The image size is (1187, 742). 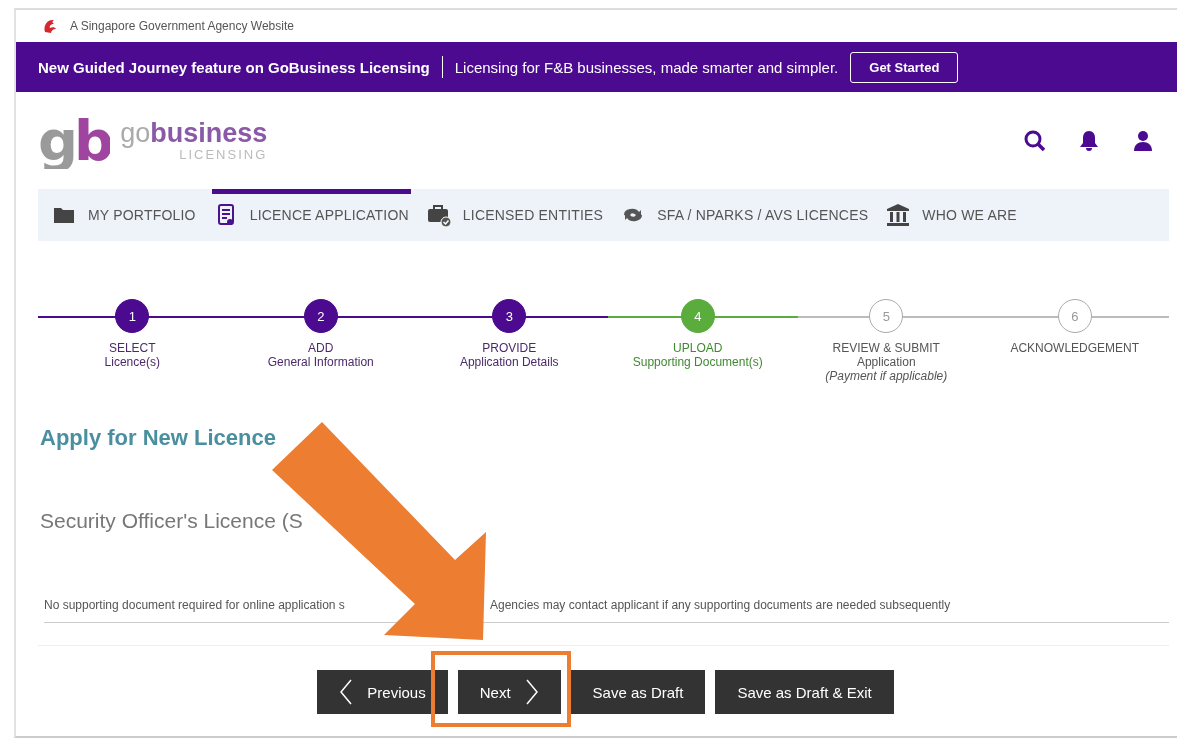 I want to click on step-subtitle: Licence(s), so click(x=132, y=362).